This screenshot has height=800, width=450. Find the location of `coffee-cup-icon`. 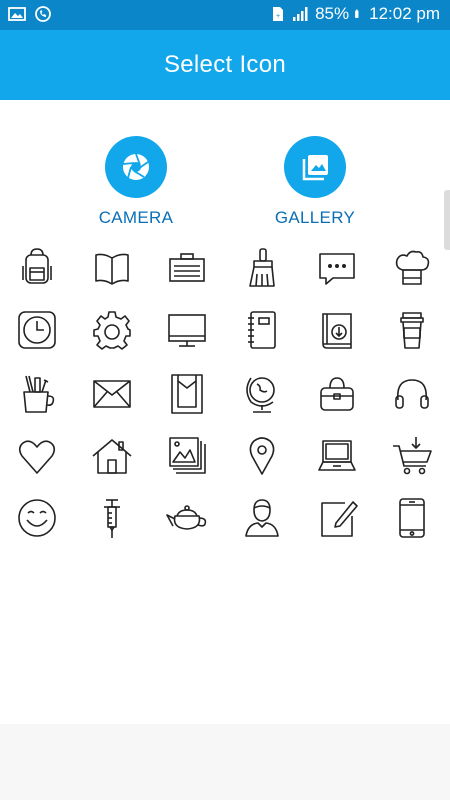

coffee-cup-icon is located at coordinates (412, 330).